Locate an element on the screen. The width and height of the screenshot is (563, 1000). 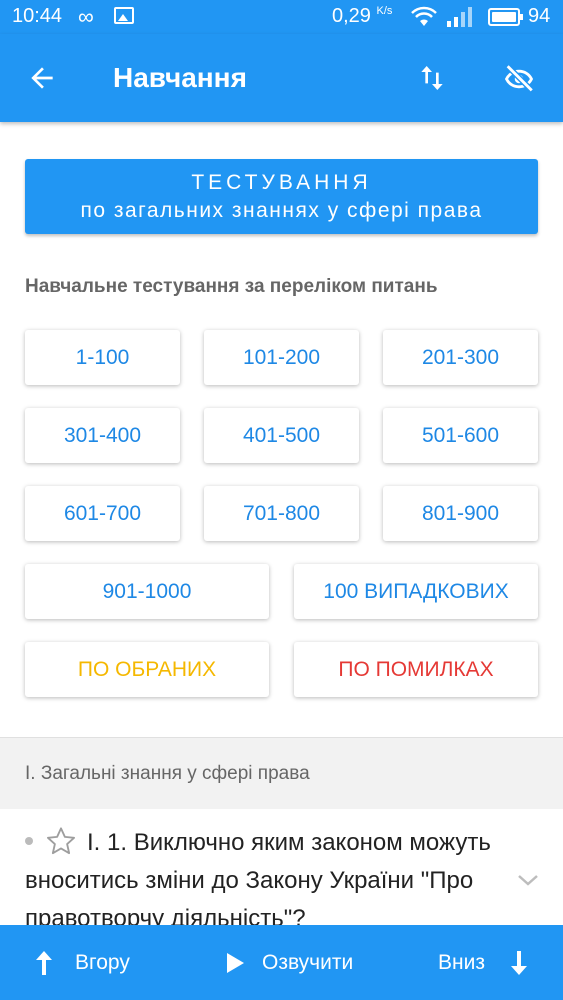
favorites-button: ПО ОБРАНИХ is located at coordinates (147, 669).